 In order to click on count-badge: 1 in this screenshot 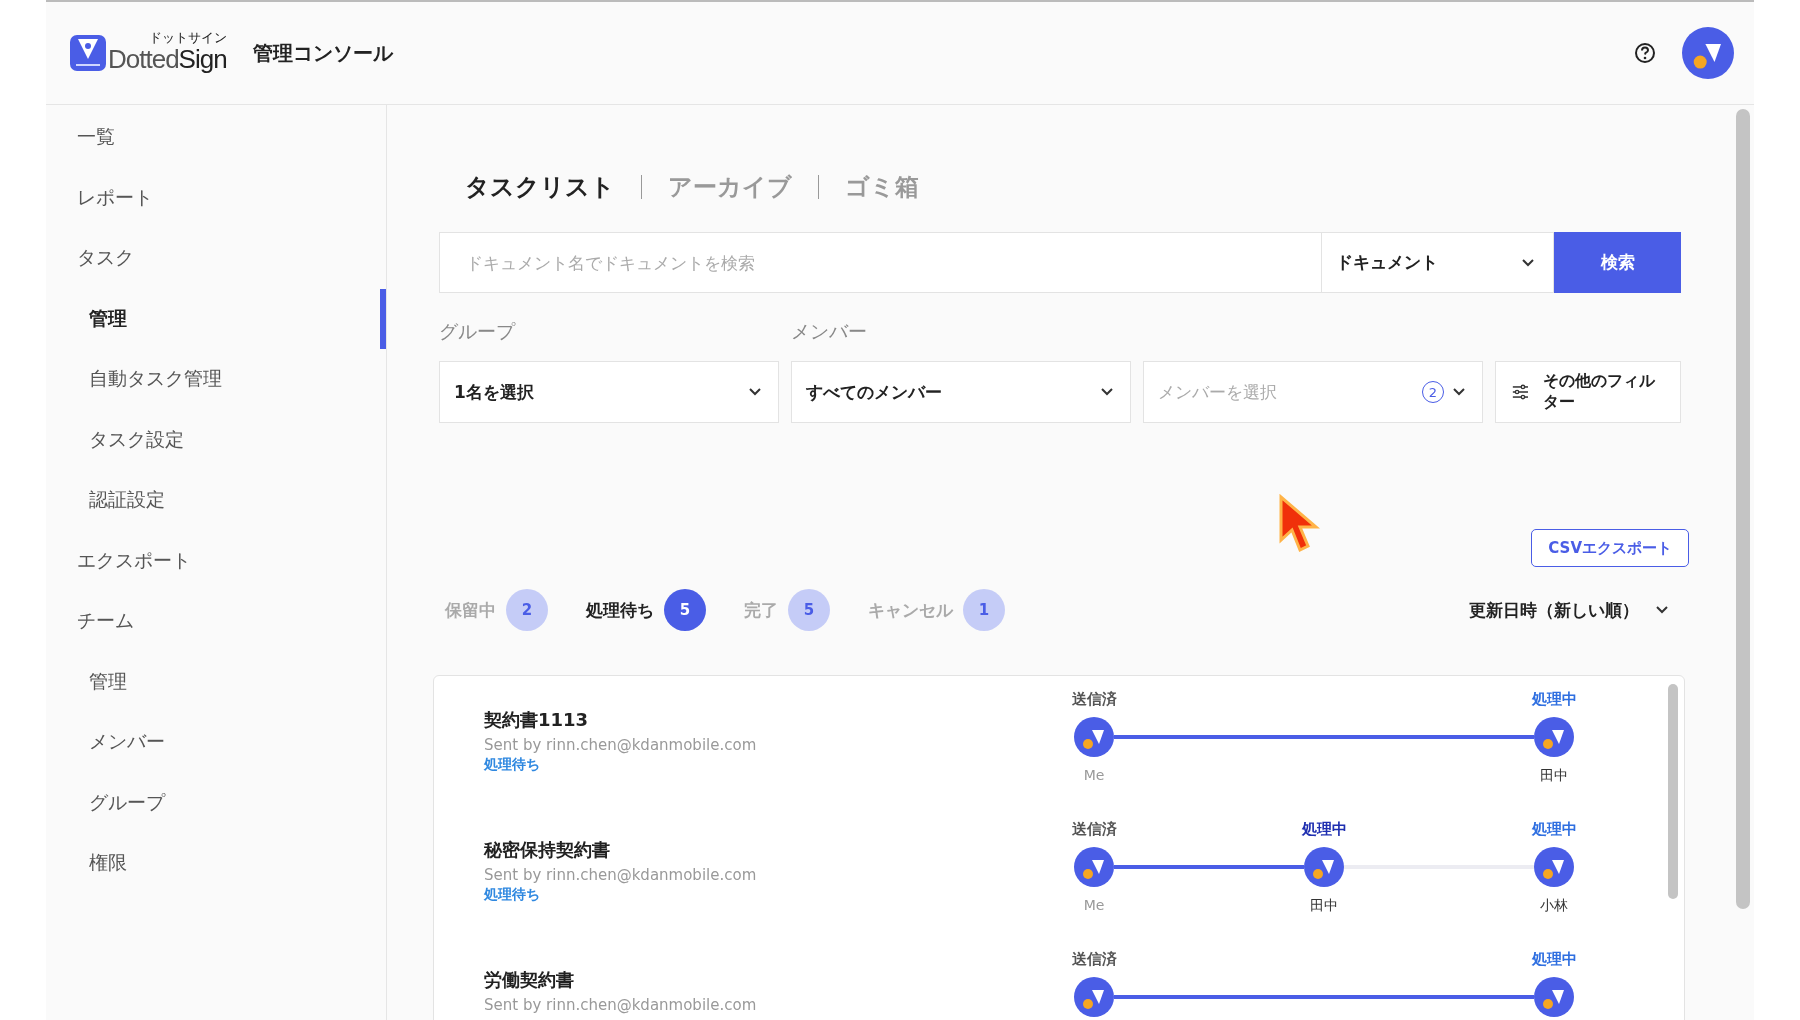, I will do `click(984, 610)`.